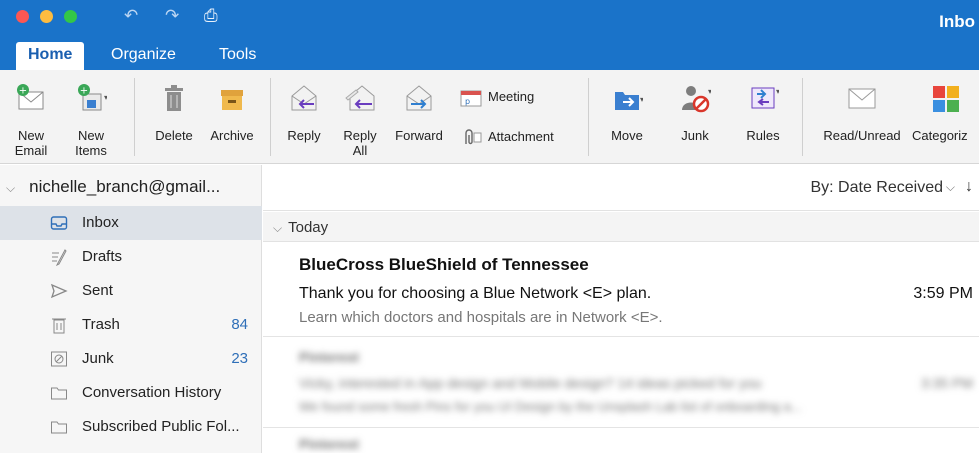 The width and height of the screenshot is (979, 453). Describe the element at coordinates (91, 150) in the screenshot. I see `new-items-label-2: Items` at that location.